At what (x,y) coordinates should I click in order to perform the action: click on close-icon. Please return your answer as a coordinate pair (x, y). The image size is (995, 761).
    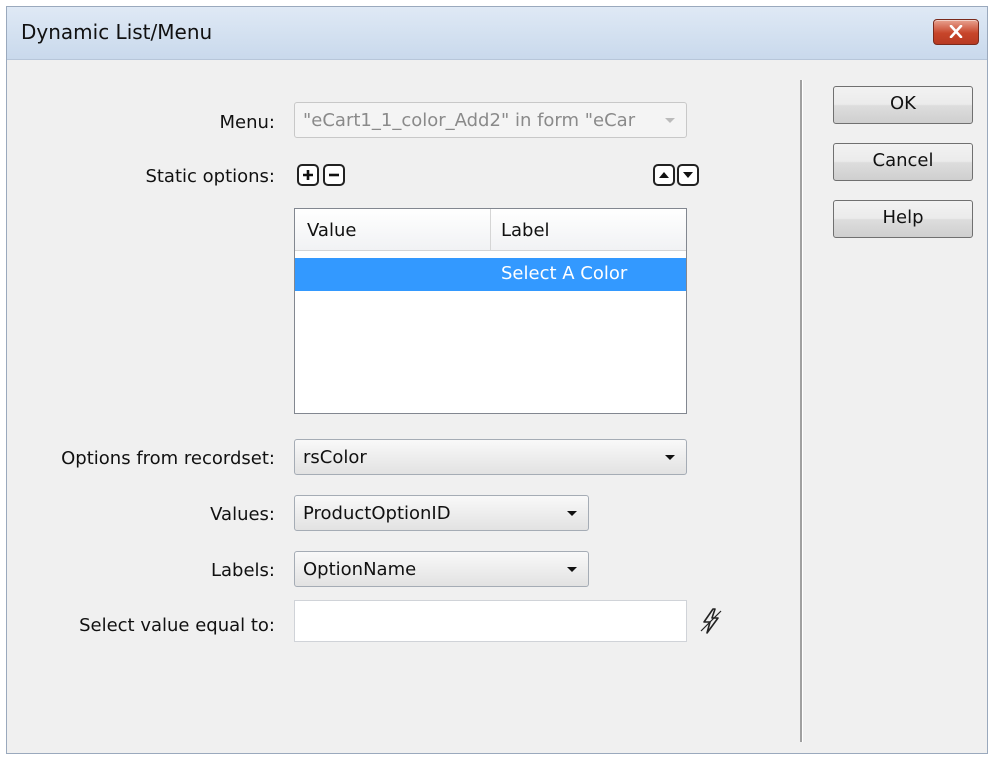
    Looking at the image, I should click on (956, 31).